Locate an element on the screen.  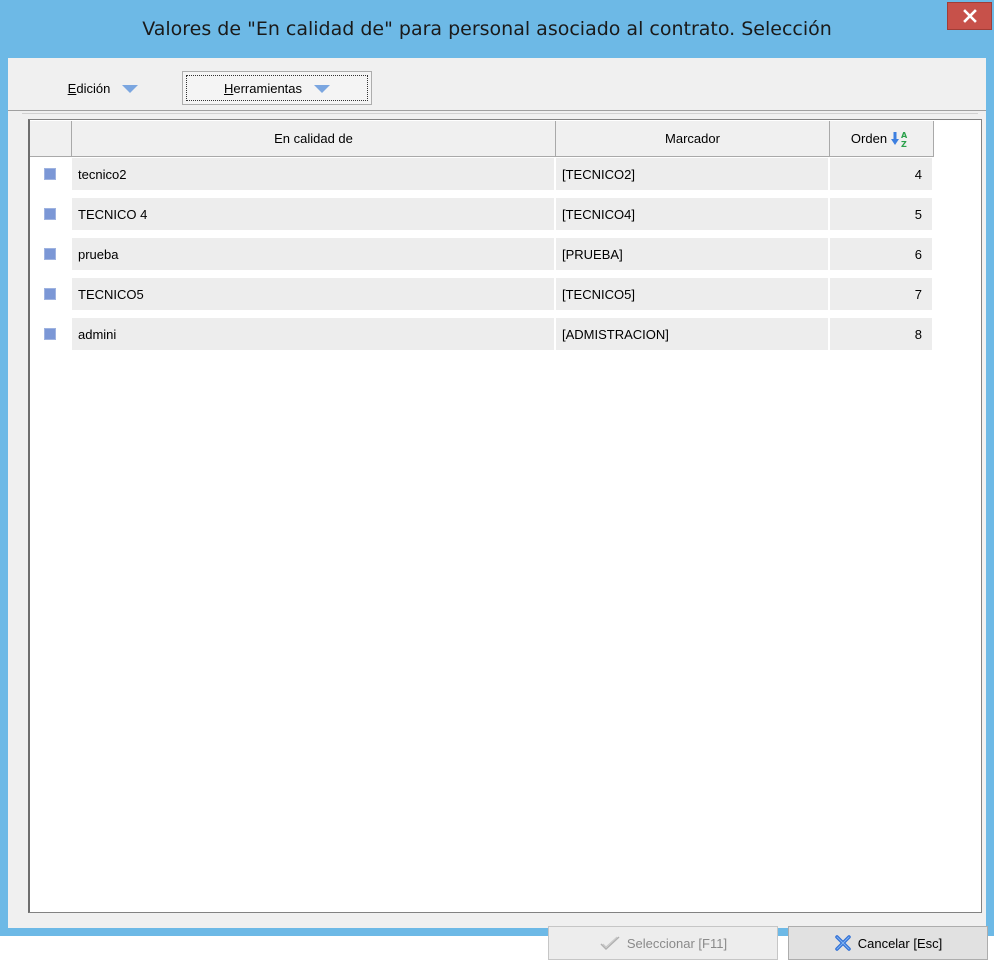
column-header-en-calidad-de: En calidad de is located at coordinates (314, 139).